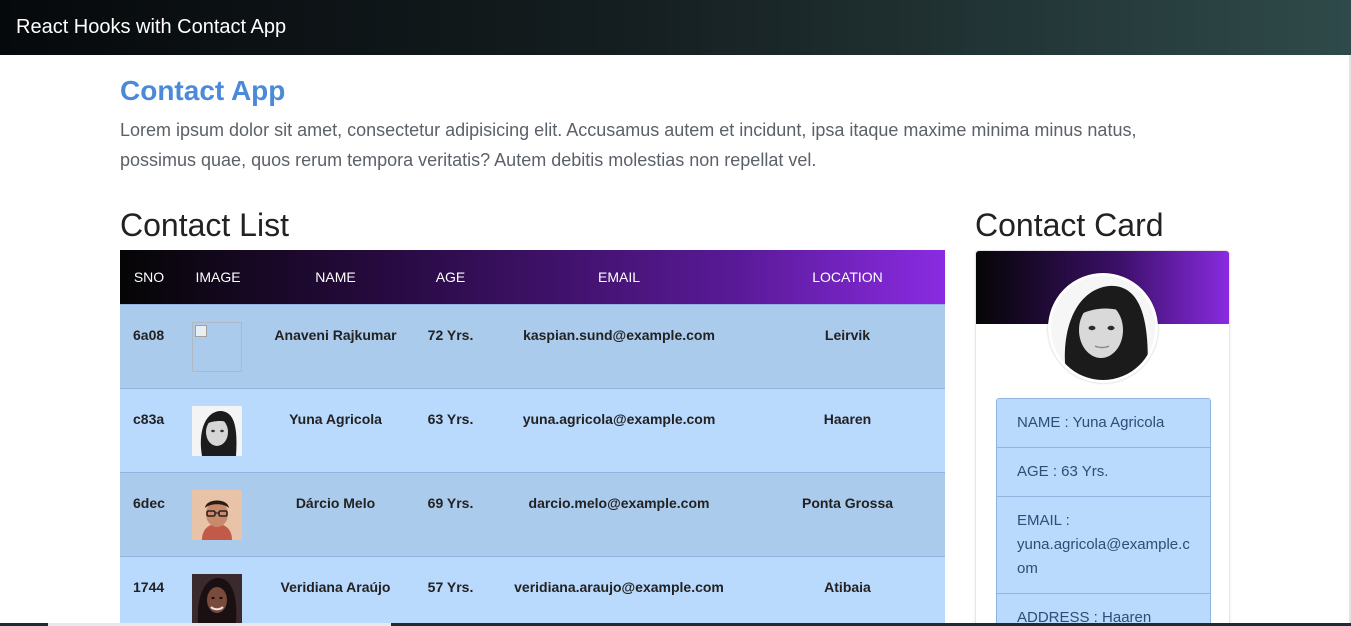 This screenshot has height=626, width=1351. What do you see at coordinates (619, 334) in the screenshot?
I see `cell-email: kaspian.sund@example.com` at bounding box center [619, 334].